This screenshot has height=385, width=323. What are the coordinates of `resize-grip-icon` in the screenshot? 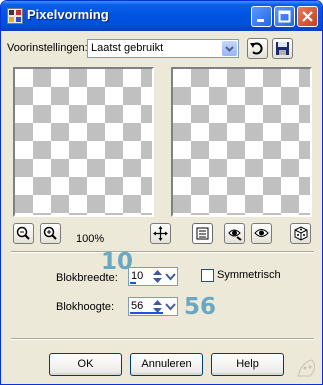 It's located at (306, 368).